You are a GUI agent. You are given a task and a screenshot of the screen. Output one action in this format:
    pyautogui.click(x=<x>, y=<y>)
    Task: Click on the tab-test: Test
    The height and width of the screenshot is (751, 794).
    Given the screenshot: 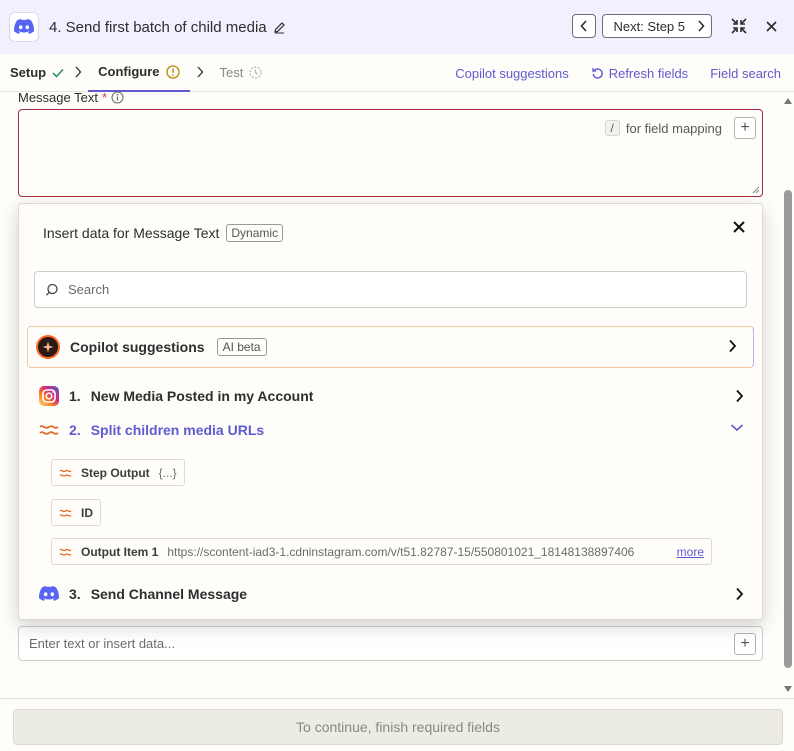 What is the action you would take?
    pyautogui.click(x=241, y=73)
    